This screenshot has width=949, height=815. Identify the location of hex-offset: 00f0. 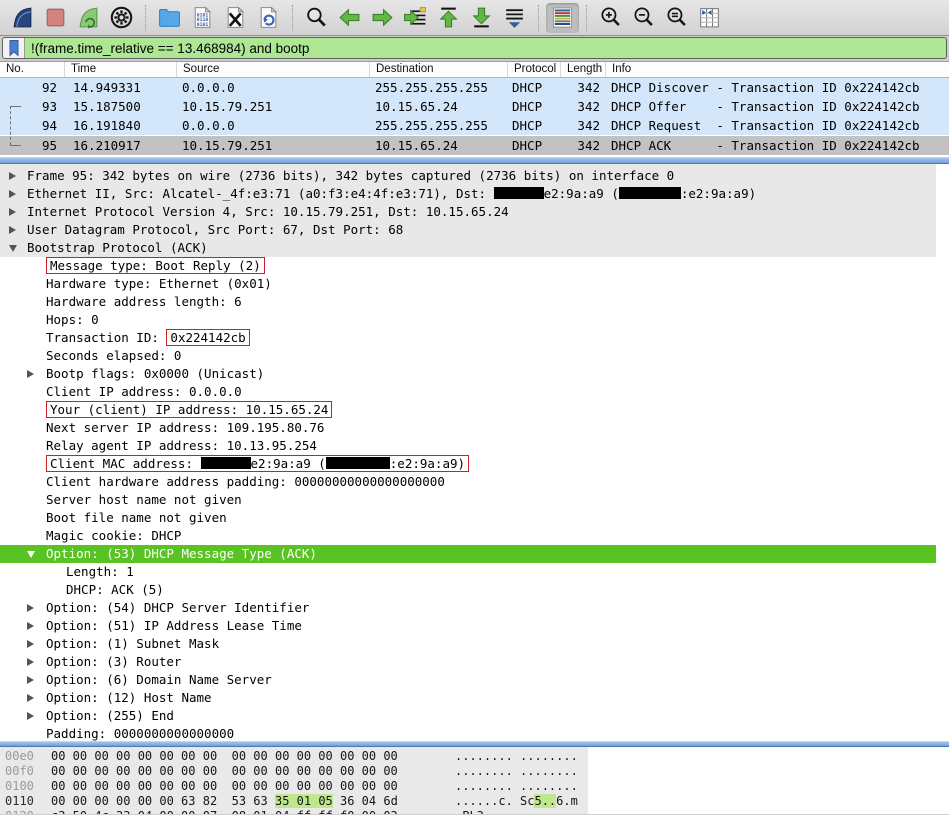
(19, 771).